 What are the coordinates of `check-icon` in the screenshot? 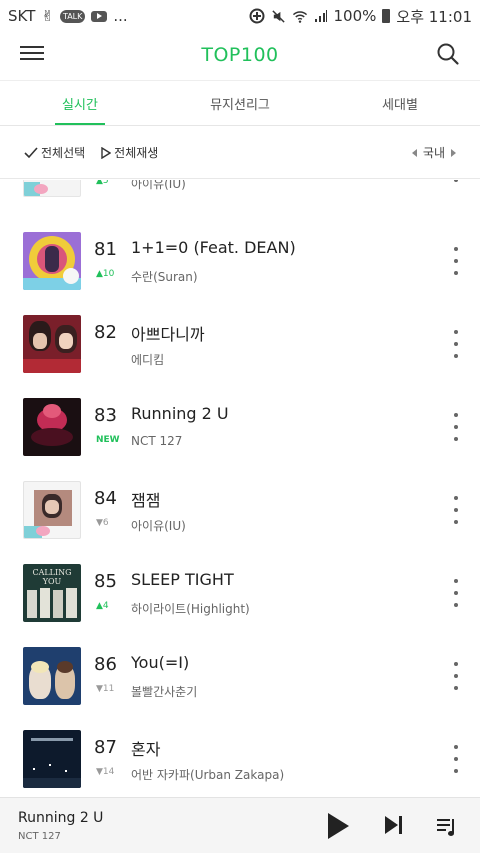 It's located at (31, 152).